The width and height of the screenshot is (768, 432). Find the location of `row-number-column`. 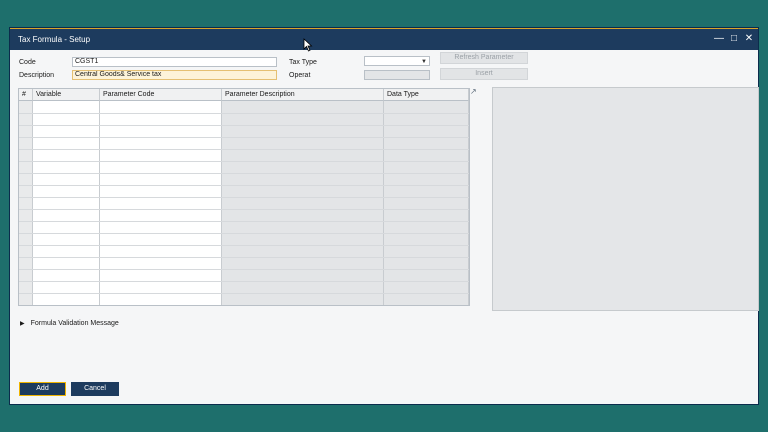

row-number-column is located at coordinates (26, 203).